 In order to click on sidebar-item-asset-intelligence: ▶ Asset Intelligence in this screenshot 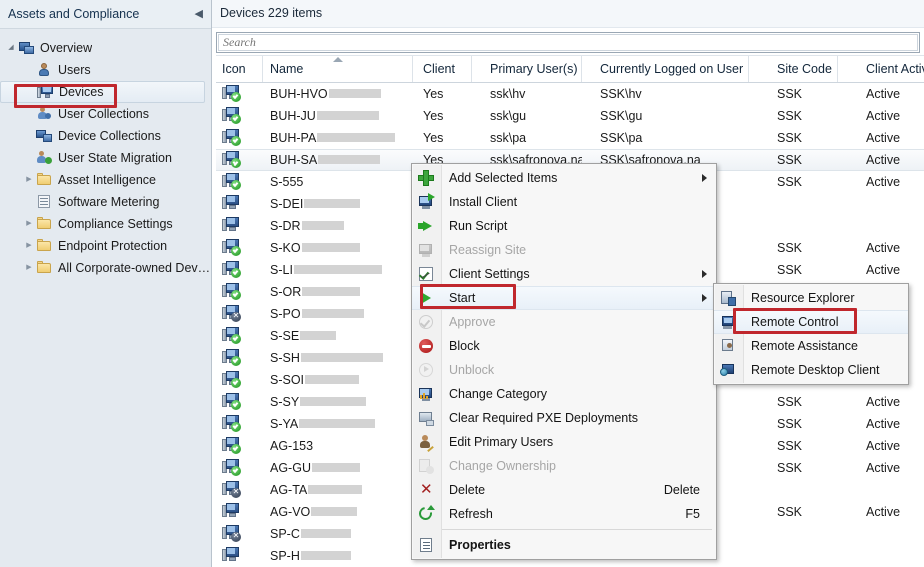, I will do `click(105, 180)`.